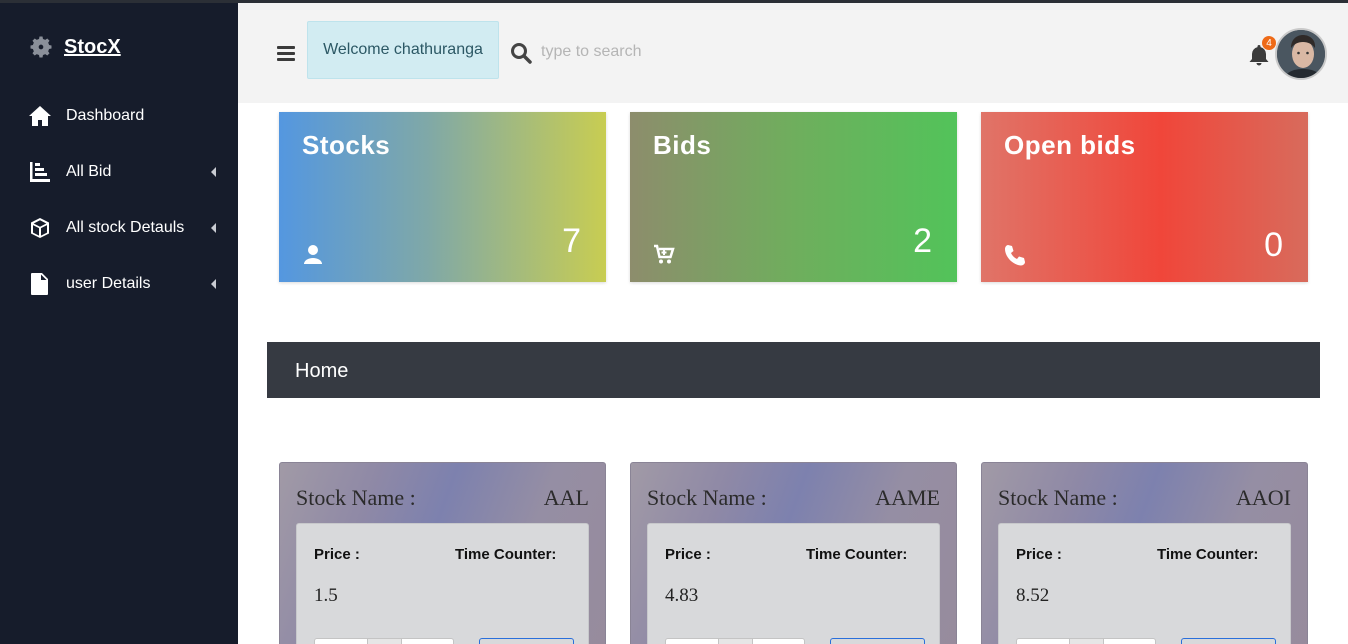 This screenshot has width=1348, height=644. What do you see at coordinates (682, 595) in the screenshot?
I see `price-value: 4.83` at bounding box center [682, 595].